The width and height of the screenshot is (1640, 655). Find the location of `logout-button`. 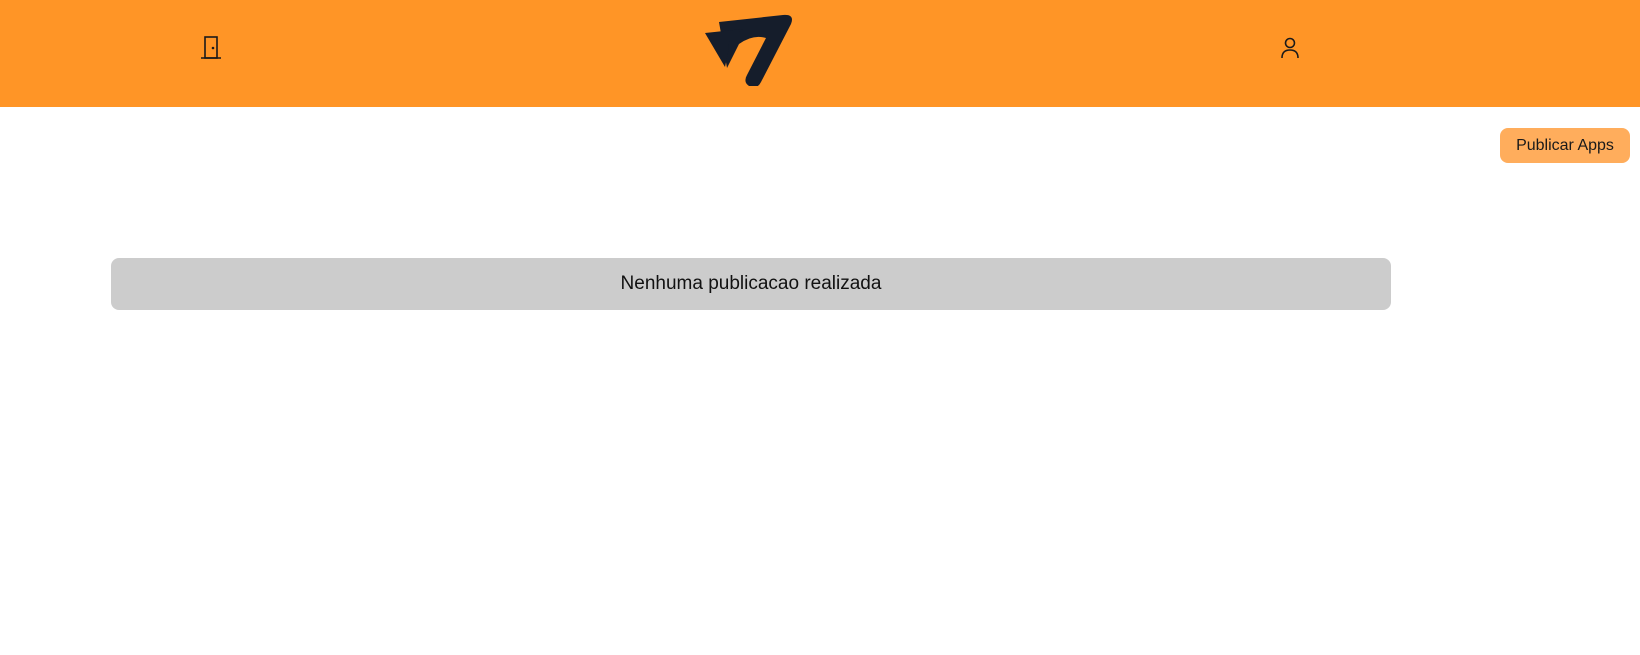

logout-button is located at coordinates (211, 48).